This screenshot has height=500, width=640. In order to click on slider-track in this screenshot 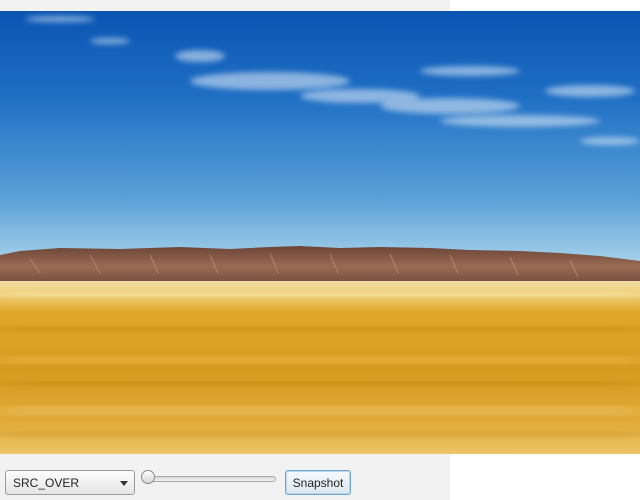, I will do `click(210, 479)`.